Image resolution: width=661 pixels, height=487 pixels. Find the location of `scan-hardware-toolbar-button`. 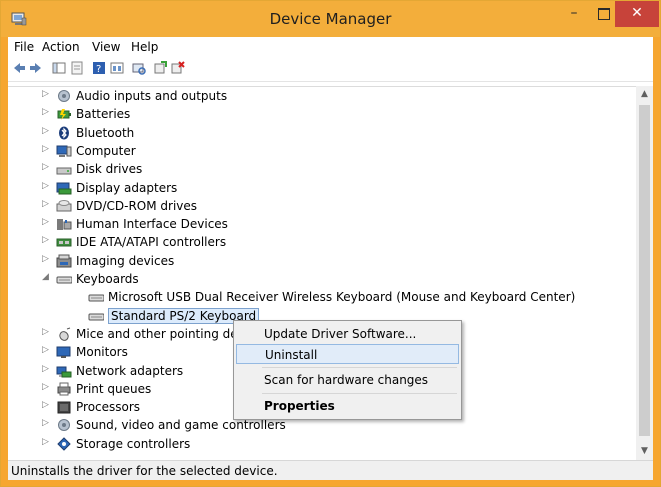

scan-hardware-toolbar-button is located at coordinates (139, 68).